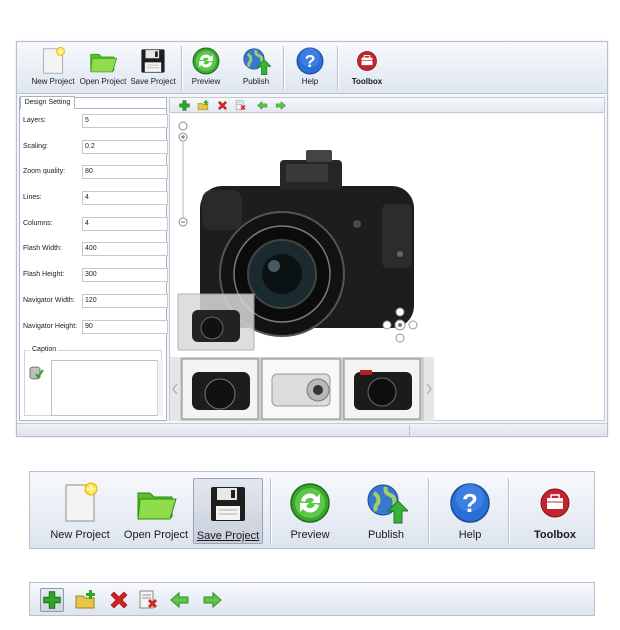  What do you see at coordinates (216, 322) in the screenshot?
I see `navigator-window` at bounding box center [216, 322].